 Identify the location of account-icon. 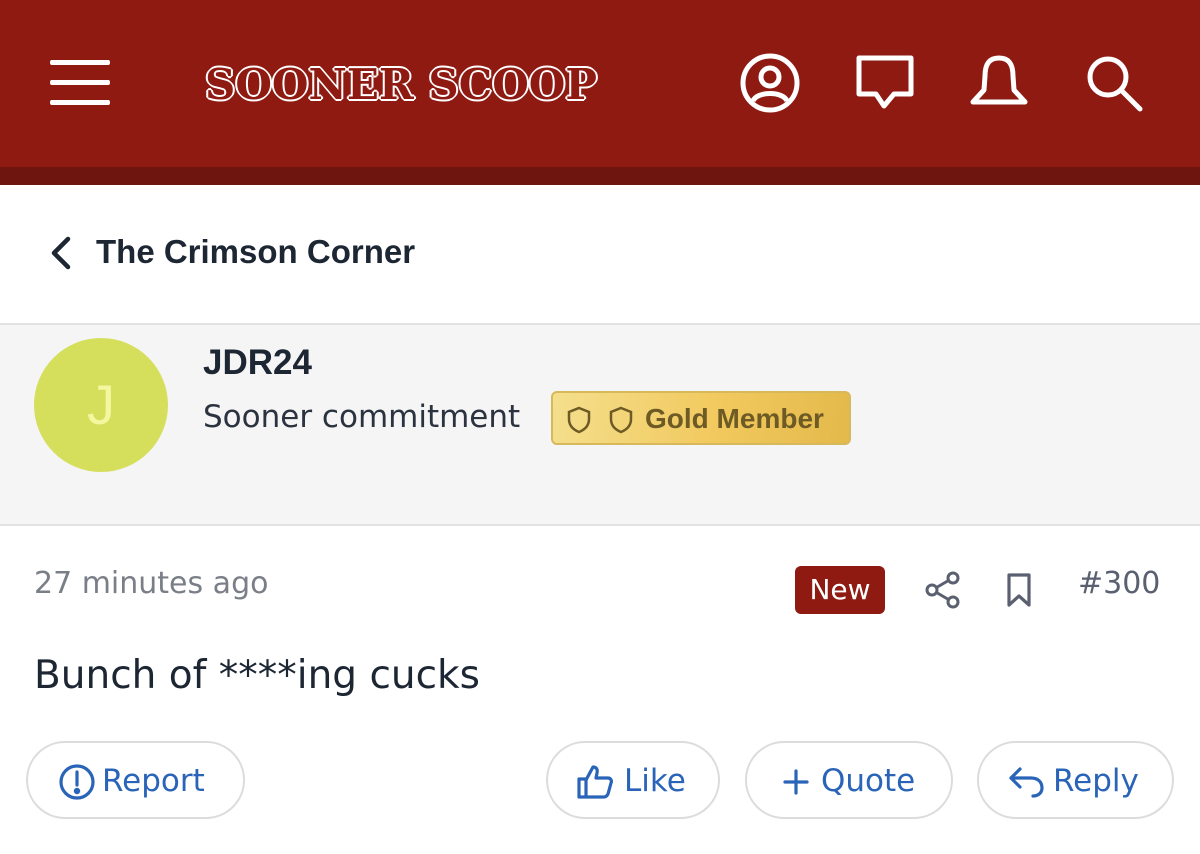
(770, 83).